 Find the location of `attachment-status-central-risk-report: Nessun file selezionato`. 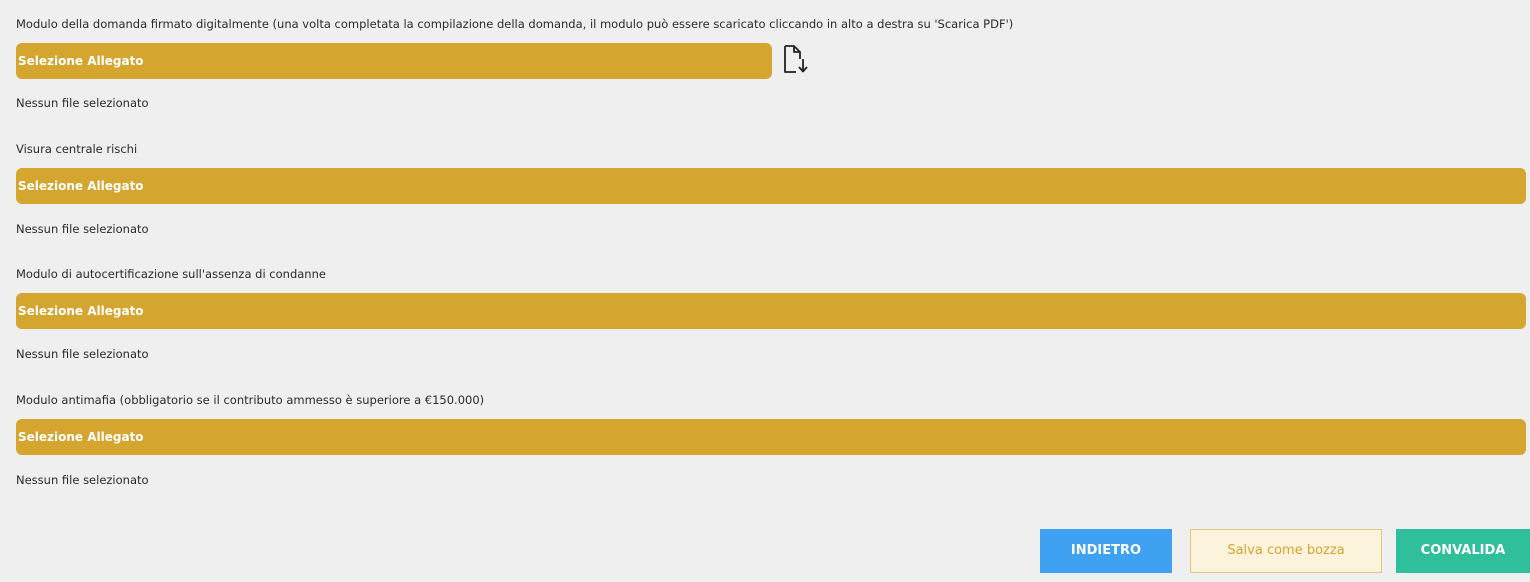

attachment-status-central-risk-report: Nessun file selezionato is located at coordinates (82, 229).